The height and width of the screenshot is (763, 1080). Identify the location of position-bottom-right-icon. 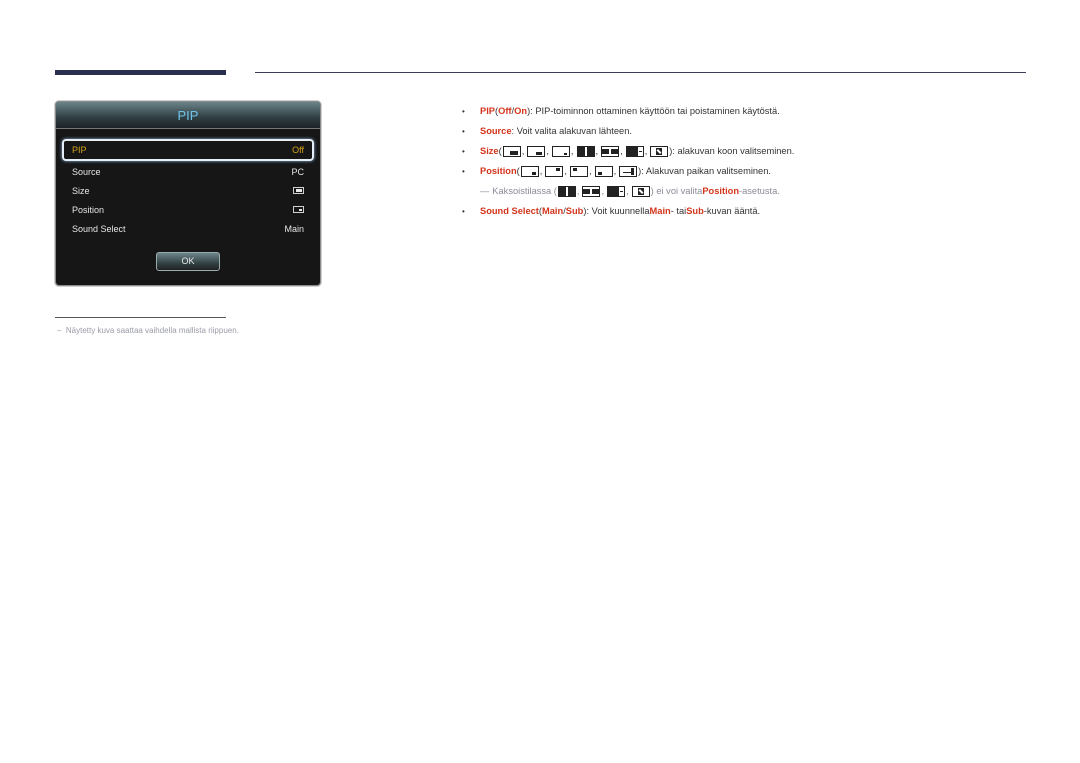
(529, 171).